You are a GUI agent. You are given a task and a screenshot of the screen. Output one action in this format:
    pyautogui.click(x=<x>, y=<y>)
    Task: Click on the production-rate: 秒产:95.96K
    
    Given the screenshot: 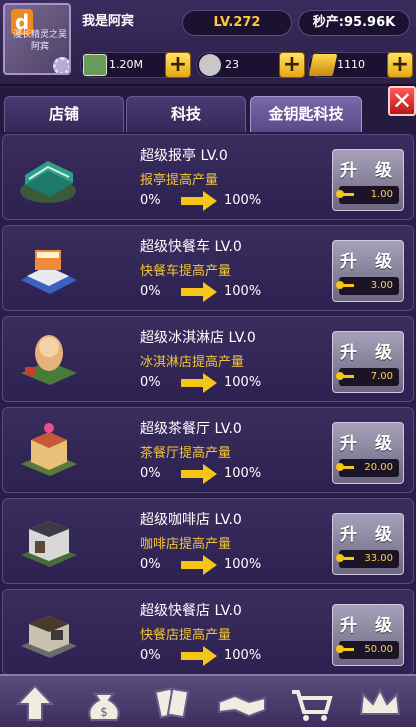 What is the action you would take?
    pyautogui.click(x=354, y=23)
    